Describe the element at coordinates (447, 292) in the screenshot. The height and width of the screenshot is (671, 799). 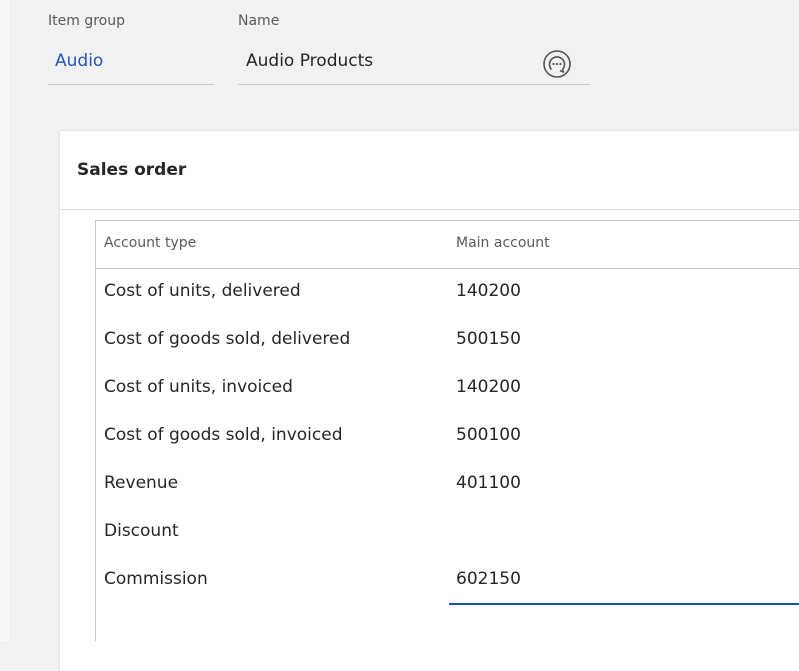
I see `table-row: Cost of units, delivered 140200` at that location.